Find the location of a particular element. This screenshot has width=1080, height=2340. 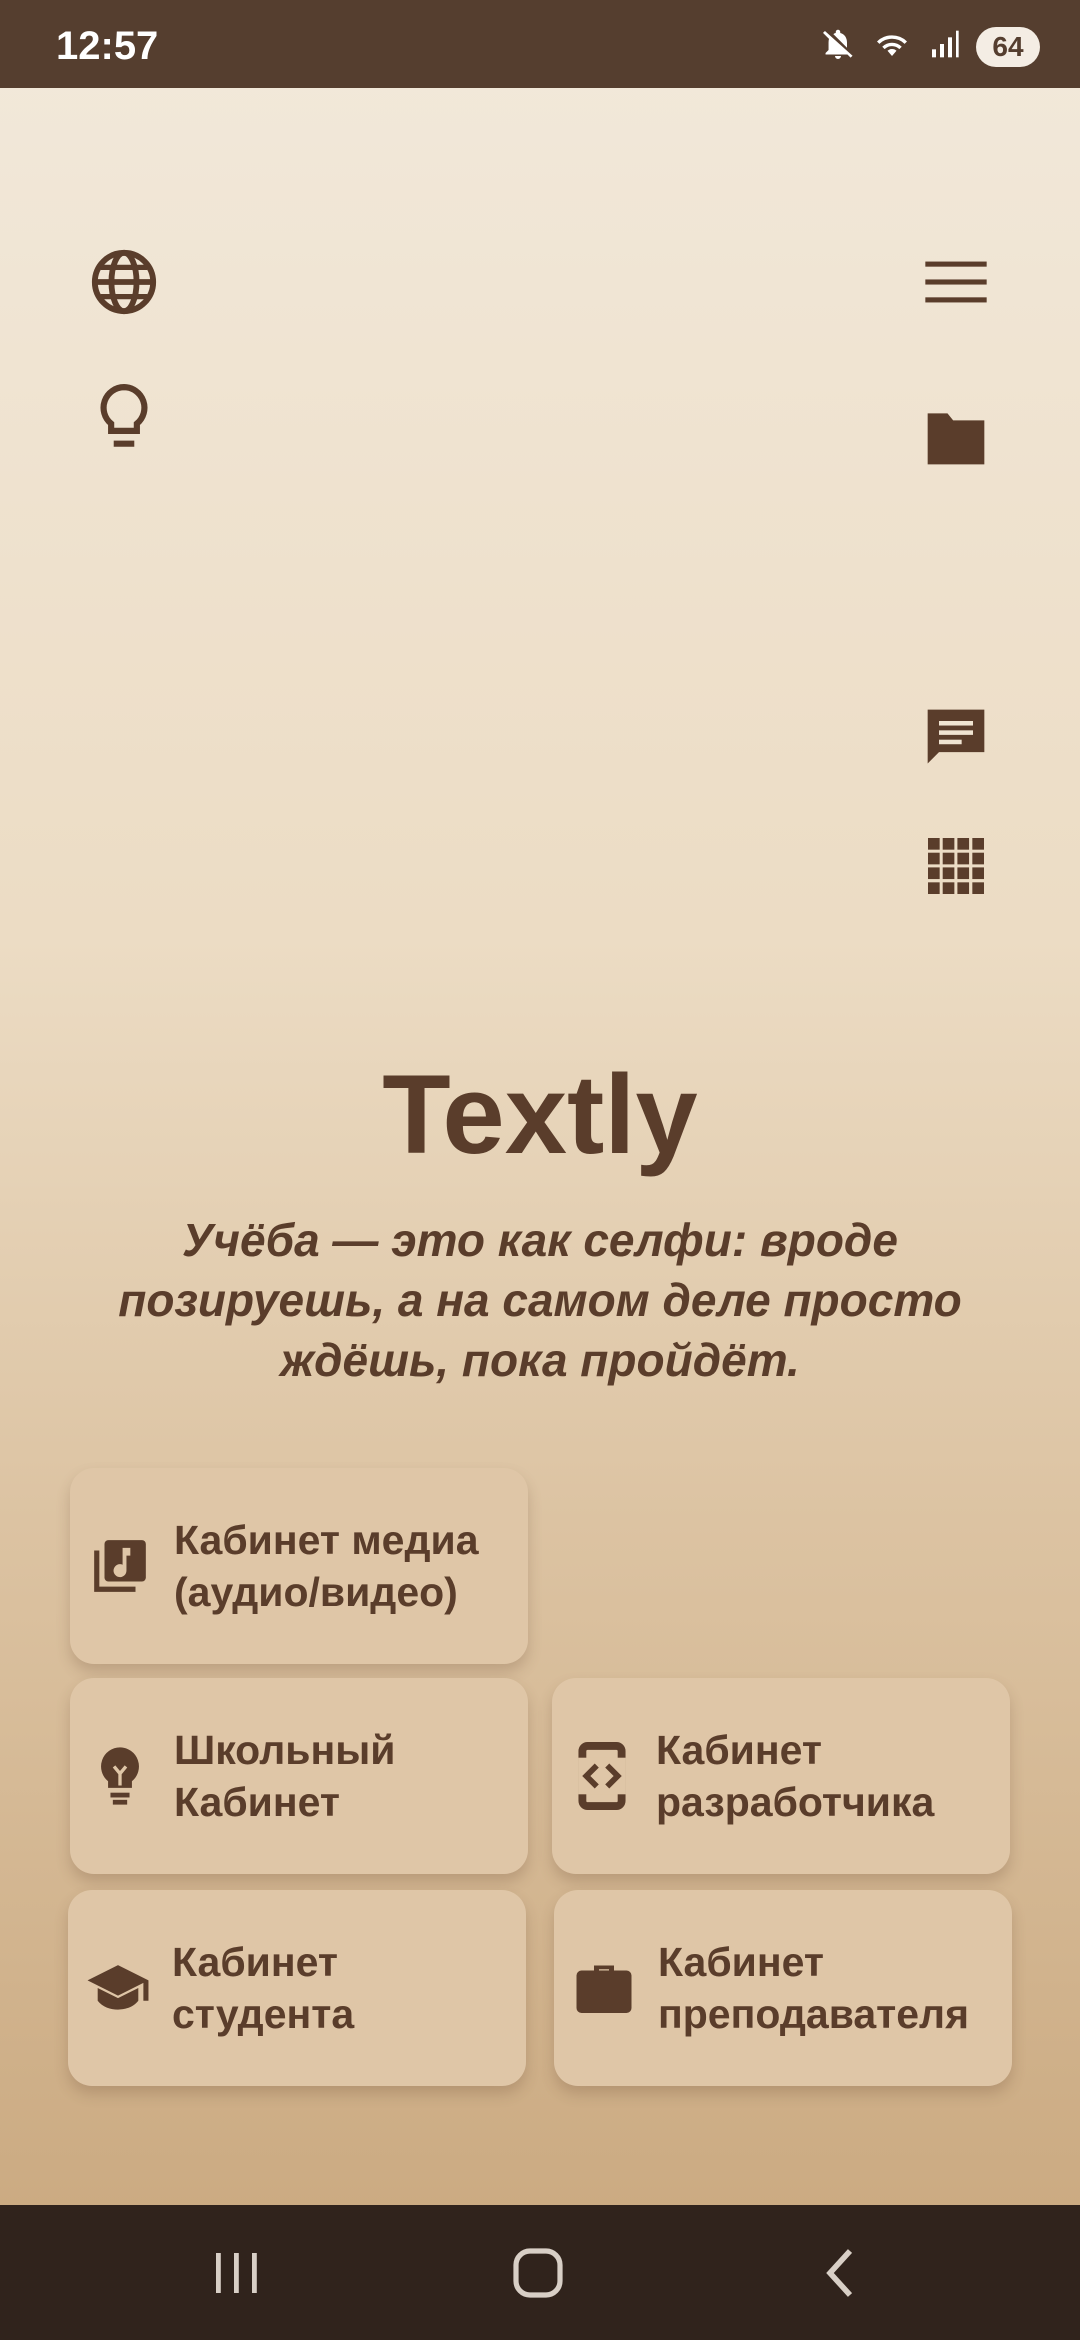

media-library-icon is located at coordinates (120, 1566).